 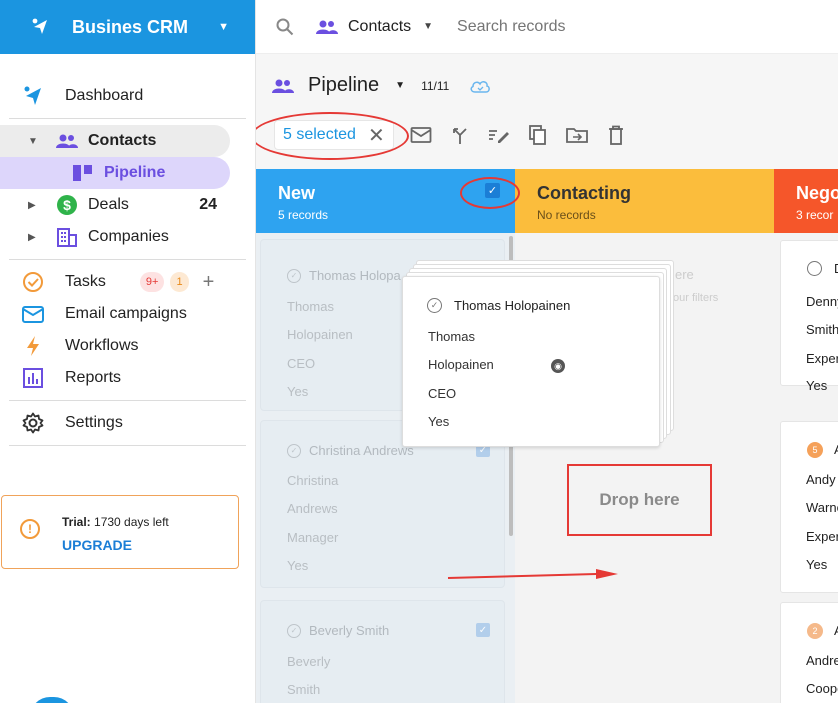 What do you see at coordinates (822, 660) in the screenshot?
I see `card-field: Andre` at bounding box center [822, 660].